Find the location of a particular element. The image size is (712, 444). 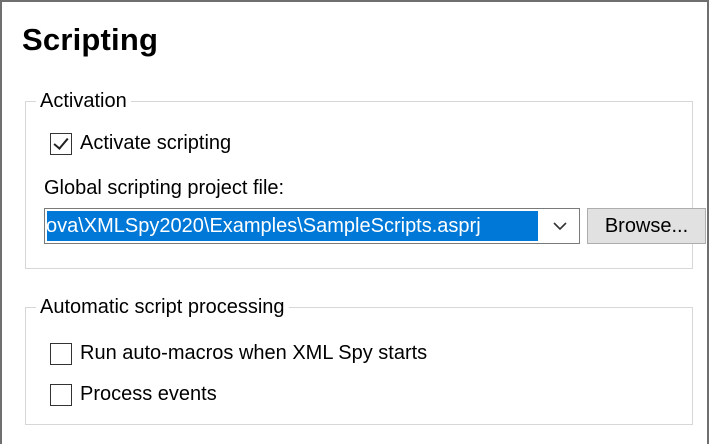

process-events-label: Process events is located at coordinates (148, 394).